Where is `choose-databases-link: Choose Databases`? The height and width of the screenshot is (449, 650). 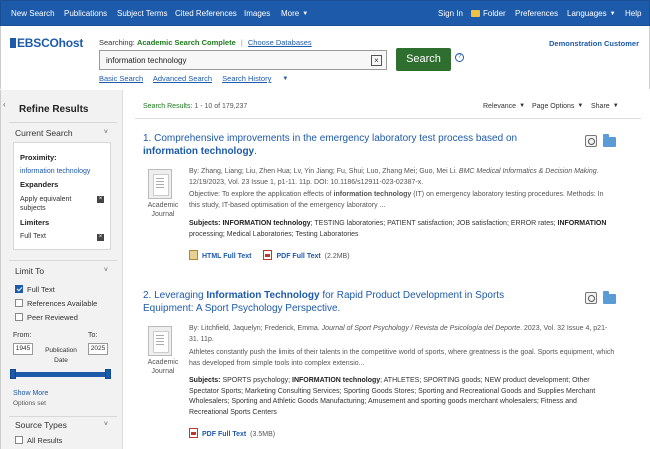 choose-databases-link: Choose Databases is located at coordinates (280, 42).